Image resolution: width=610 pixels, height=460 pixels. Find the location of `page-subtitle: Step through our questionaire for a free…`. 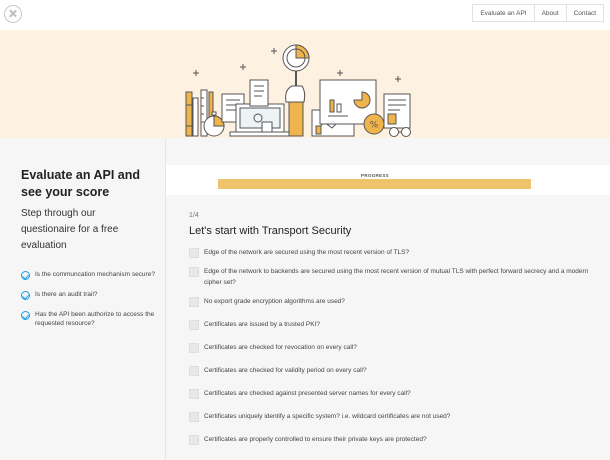

page-subtitle: Step through our questionaire for a free… is located at coordinates (70, 229).